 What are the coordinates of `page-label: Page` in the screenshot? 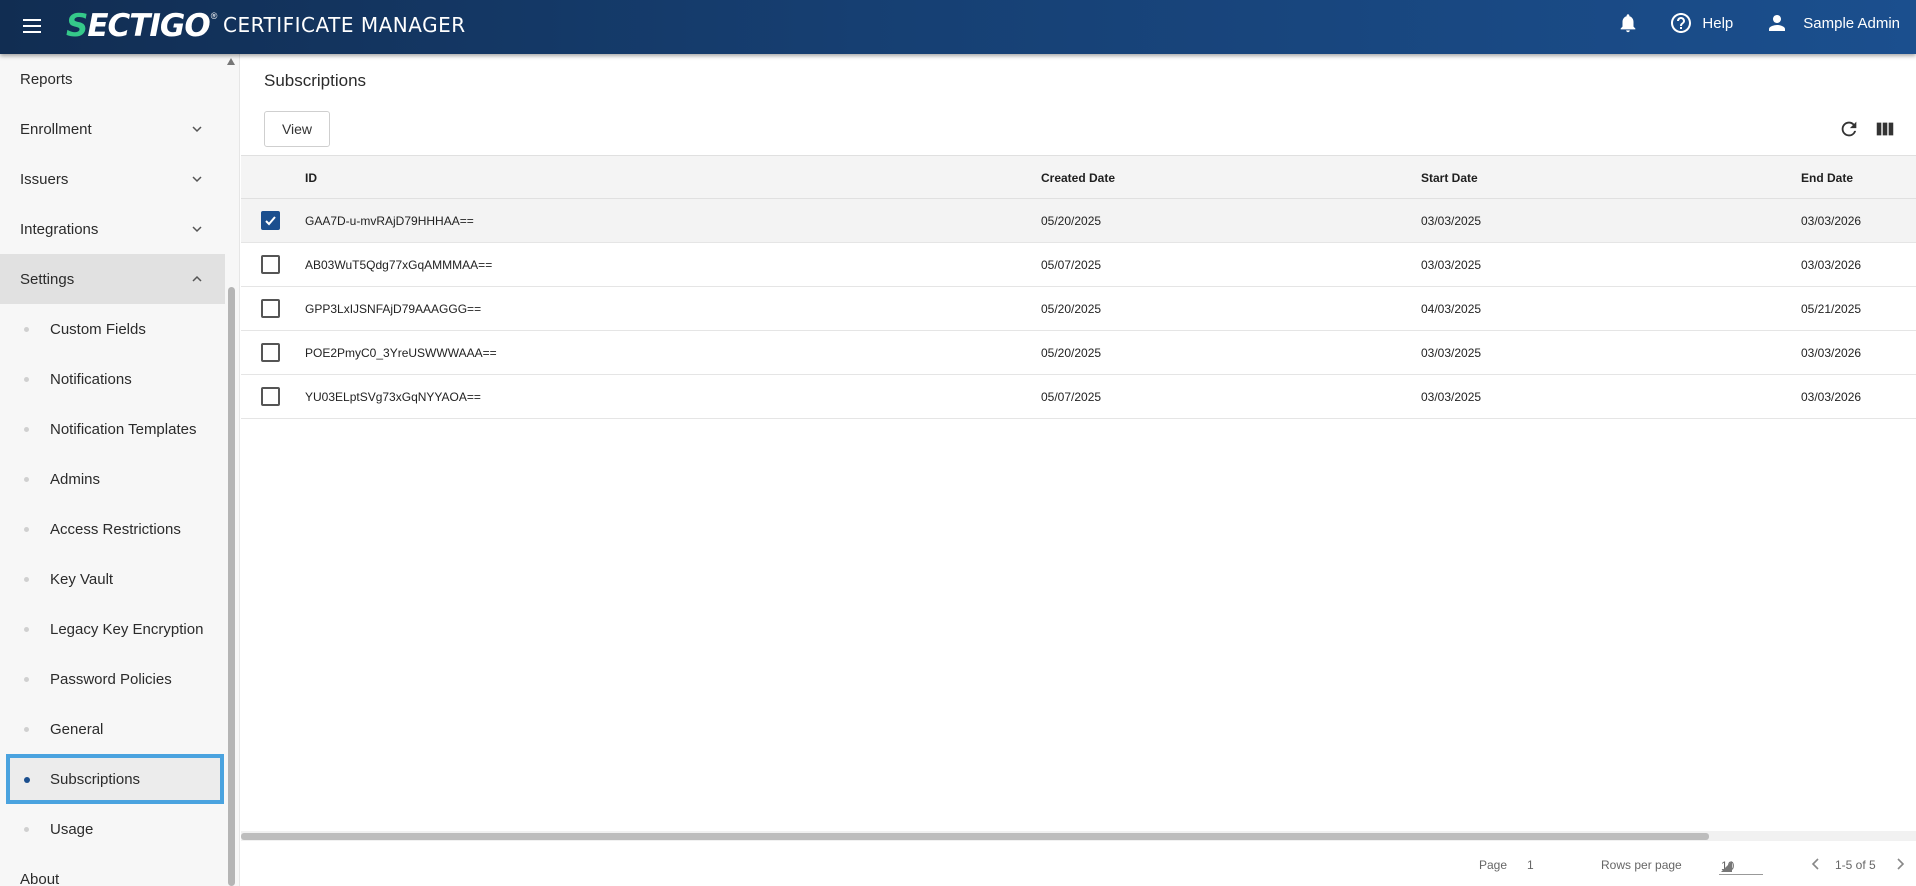 It's located at (1493, 865).